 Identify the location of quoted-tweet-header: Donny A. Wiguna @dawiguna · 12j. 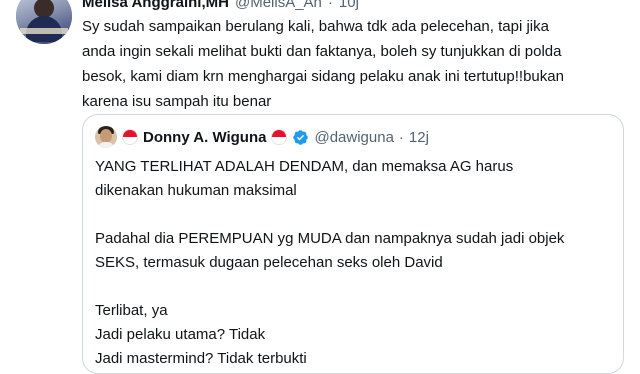
(262, 137).